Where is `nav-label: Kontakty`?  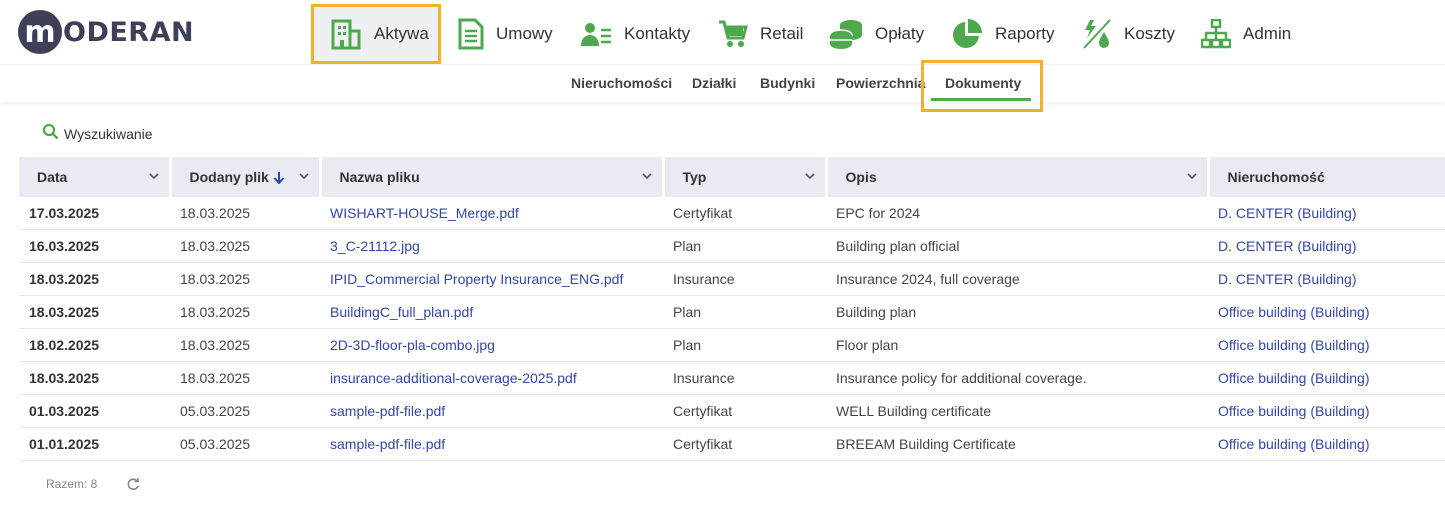
nav-label: Kontakty is located at coordinates (657, 33).